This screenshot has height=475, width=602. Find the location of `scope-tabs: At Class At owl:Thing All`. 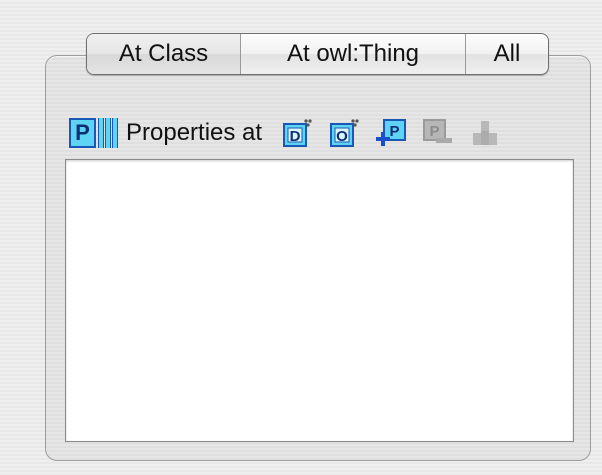

scope-tabs: At Class At owl:Thing All is located at coordinates (317, 54).